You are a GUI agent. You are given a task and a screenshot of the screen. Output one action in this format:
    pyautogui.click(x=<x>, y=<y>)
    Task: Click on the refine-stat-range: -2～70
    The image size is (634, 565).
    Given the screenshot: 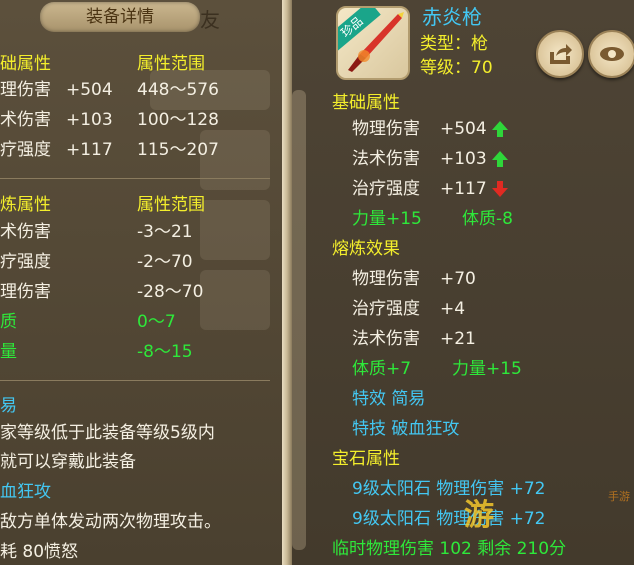 What is the action you would take?
    pyautogui.click(x=165, y=262)
    